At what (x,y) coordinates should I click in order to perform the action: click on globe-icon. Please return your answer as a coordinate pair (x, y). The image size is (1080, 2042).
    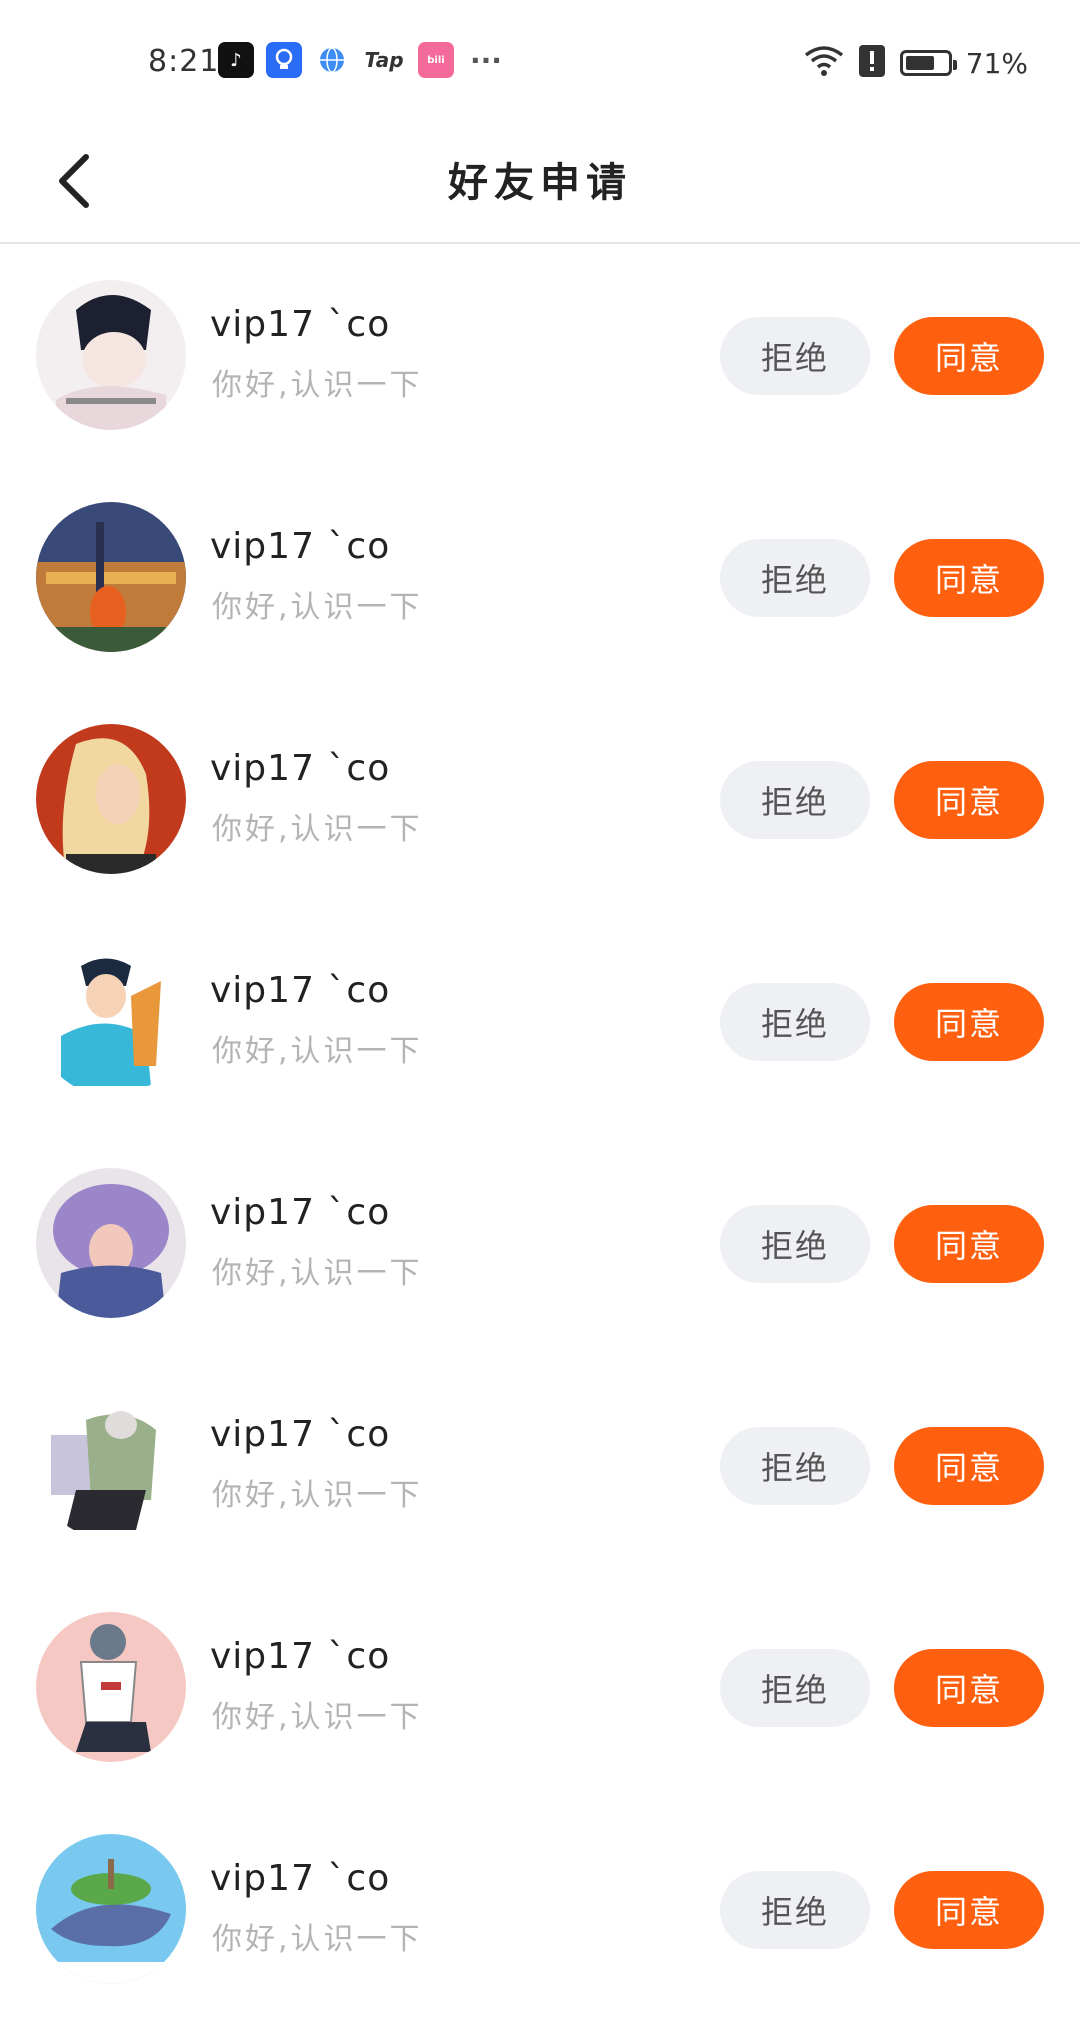
    Looking at the image, I should click on (332, 60).